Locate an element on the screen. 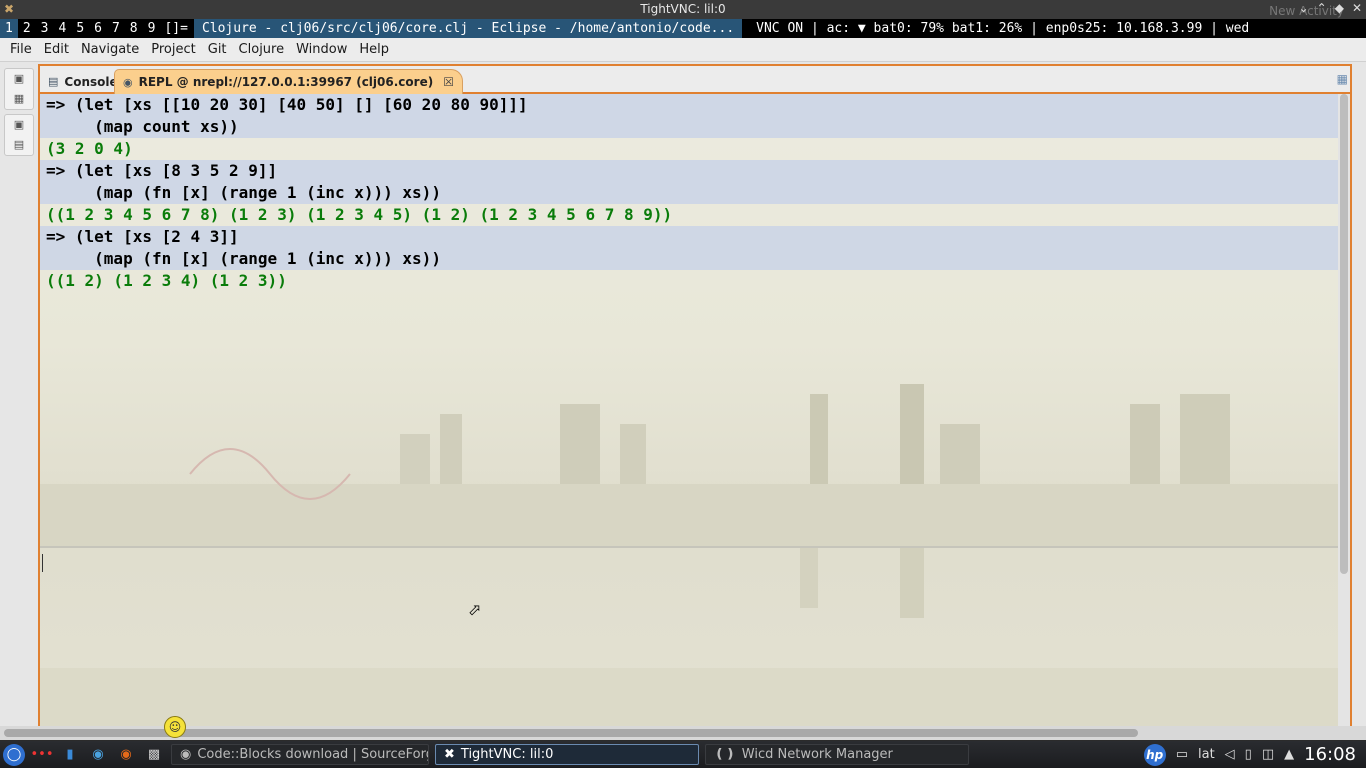 Image resolution: width=1366 pixels, height=768 pixels. tab-console-label: Console is located at coordinates (91, 81).